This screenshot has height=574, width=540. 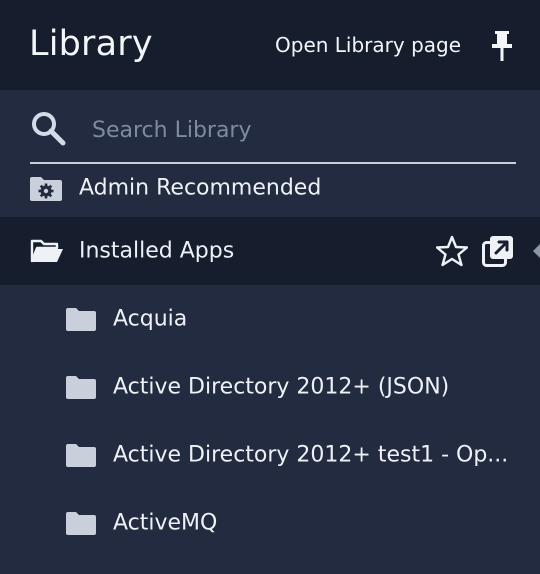 I want to click on list-item-admin-recommended: Admin Recommended, so click(x=270, y=188).